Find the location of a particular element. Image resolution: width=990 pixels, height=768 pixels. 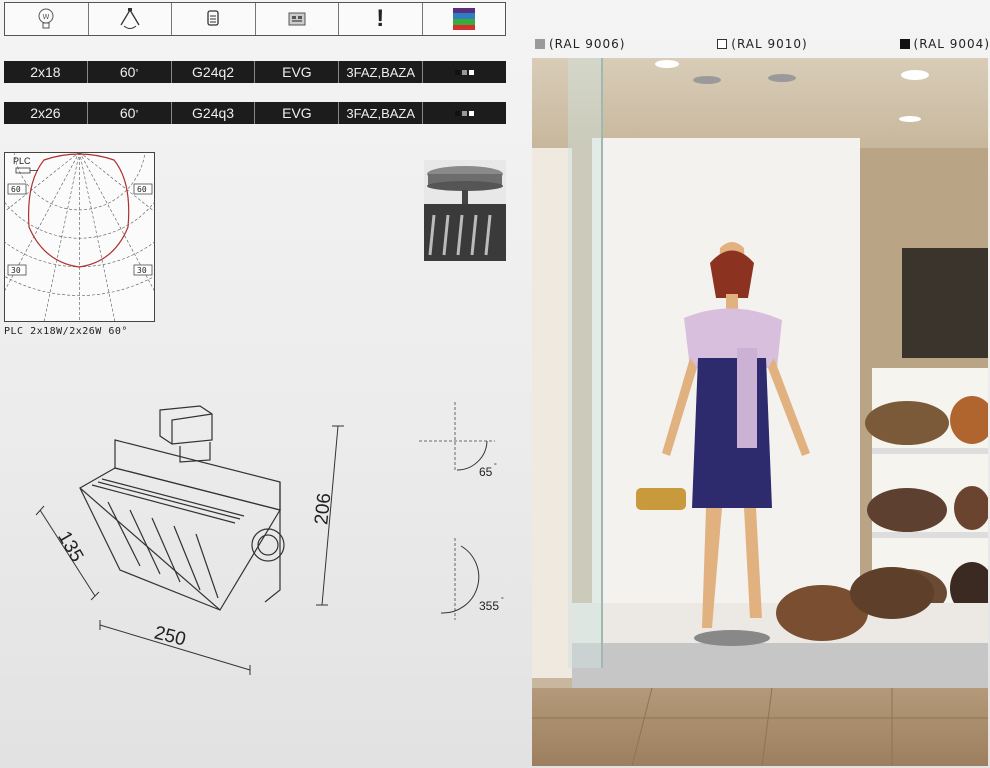

bulb-icon: W is located at coordinates (46, 18).